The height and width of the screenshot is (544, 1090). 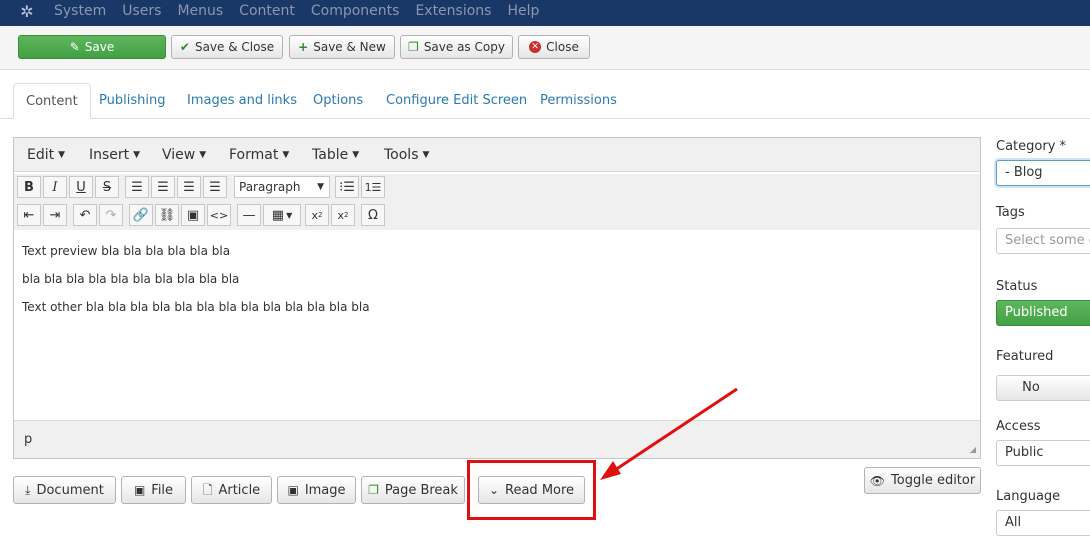 What do you see at coordinates (1043, 388) in the screenshot?
I see `featured-toggle: No` at bounding box center [1043, 388].